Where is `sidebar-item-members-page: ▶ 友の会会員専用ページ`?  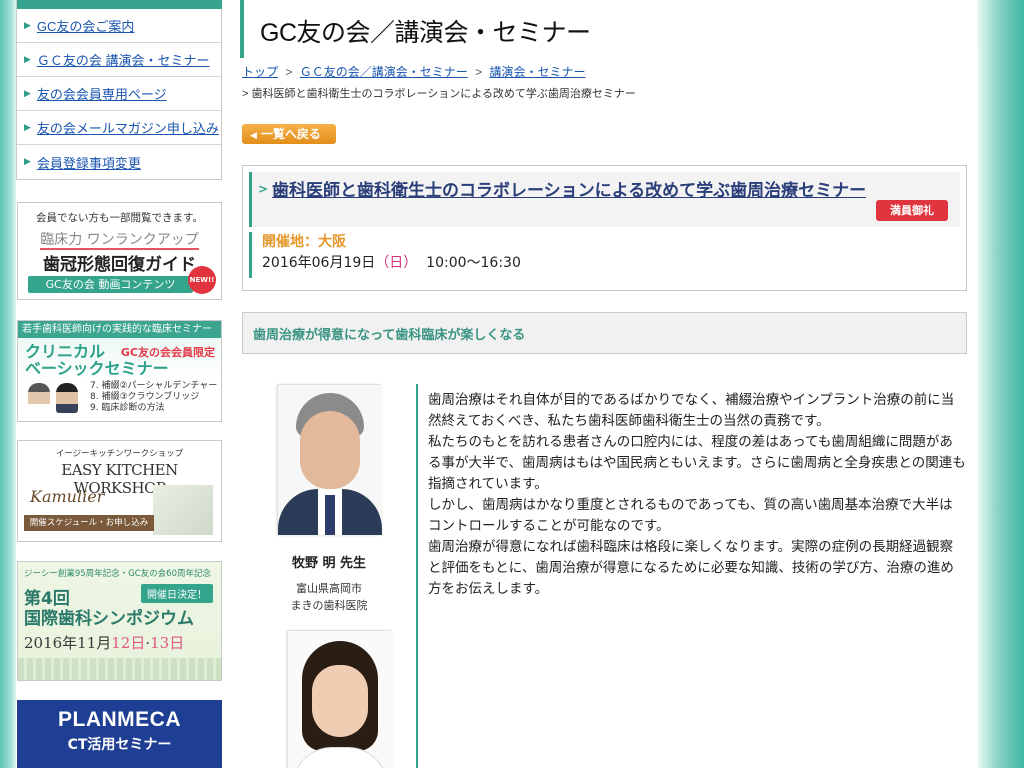
sidebar-item-members-page: ▶ 友の会会員専用ページ is located at coordinates (119, 94).